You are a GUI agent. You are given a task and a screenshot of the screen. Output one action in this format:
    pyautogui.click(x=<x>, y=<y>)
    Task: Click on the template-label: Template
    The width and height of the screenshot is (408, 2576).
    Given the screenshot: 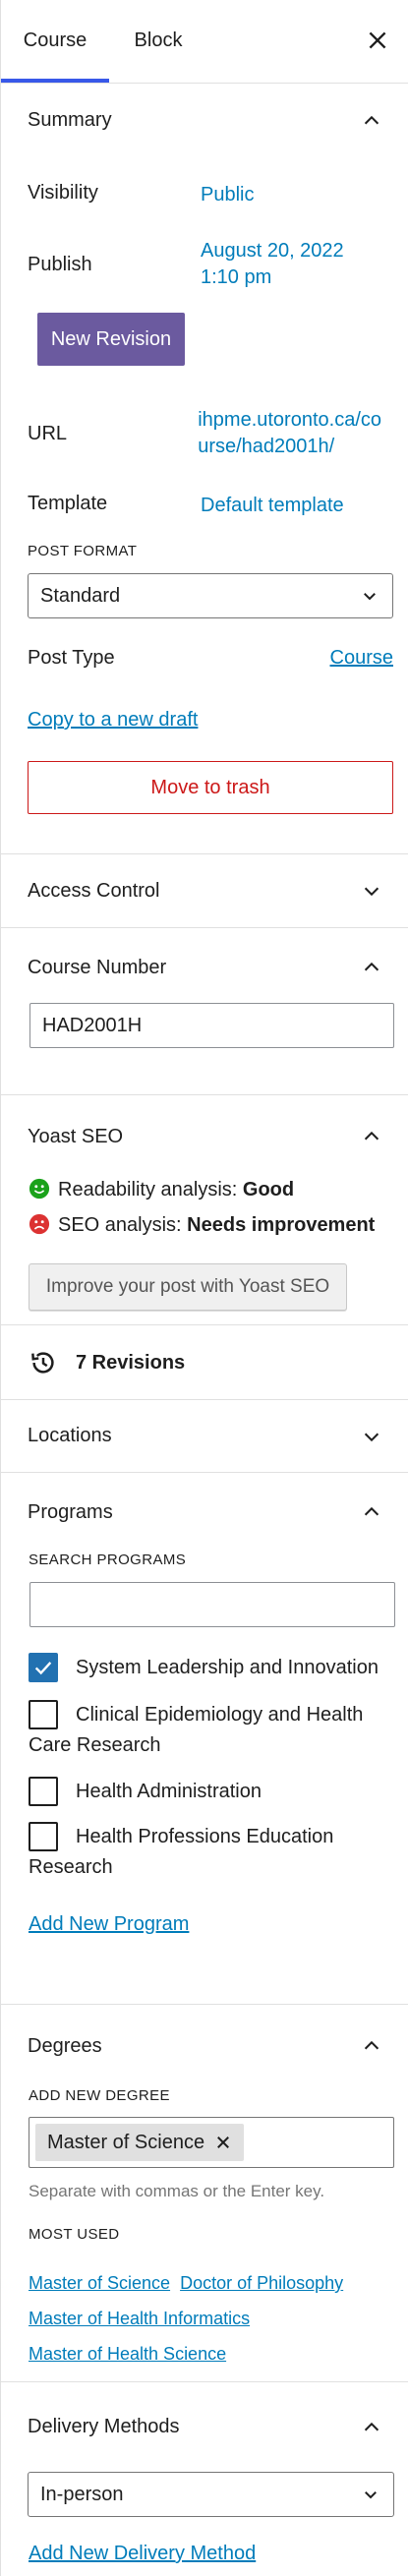 What is the action you would take?
    pyautogui.click(x=68, y=503)
    